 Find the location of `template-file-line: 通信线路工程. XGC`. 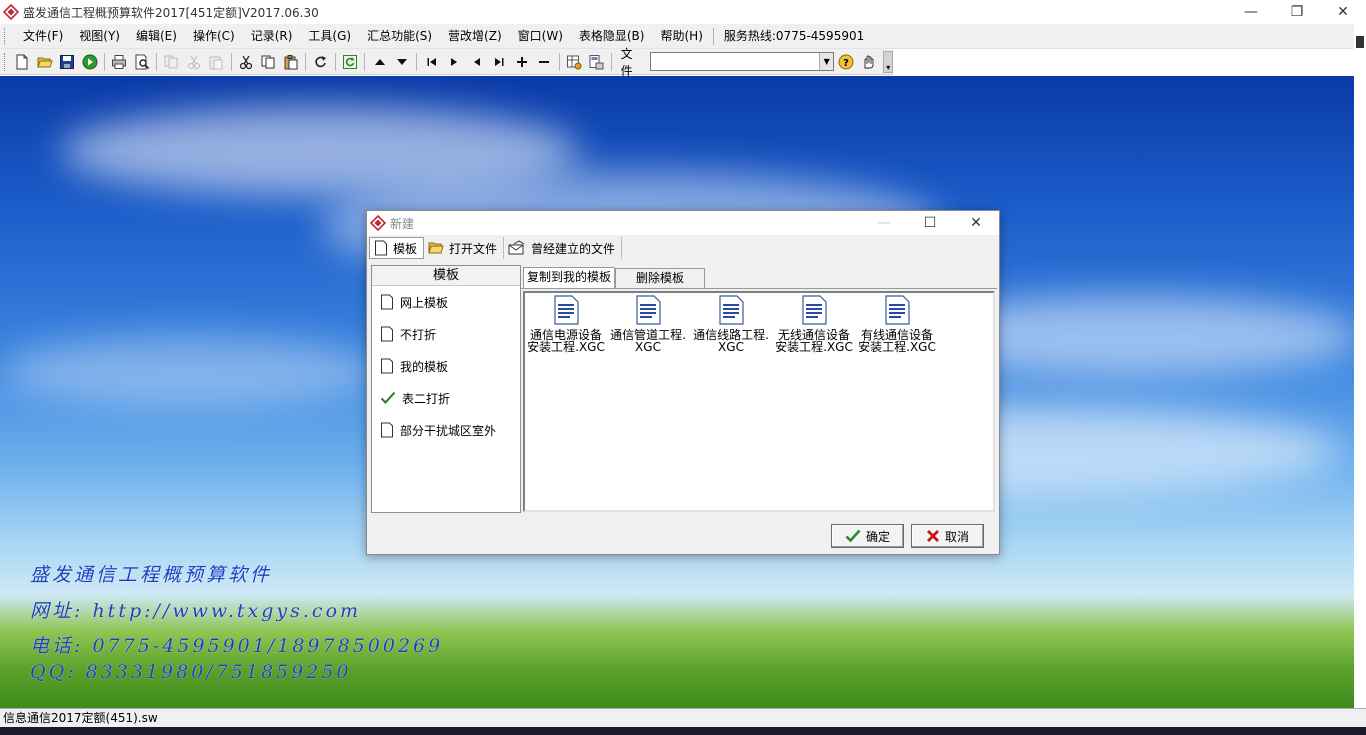

template-file-line: 通信线路工程. XGC is located at coordinates (731, 324).